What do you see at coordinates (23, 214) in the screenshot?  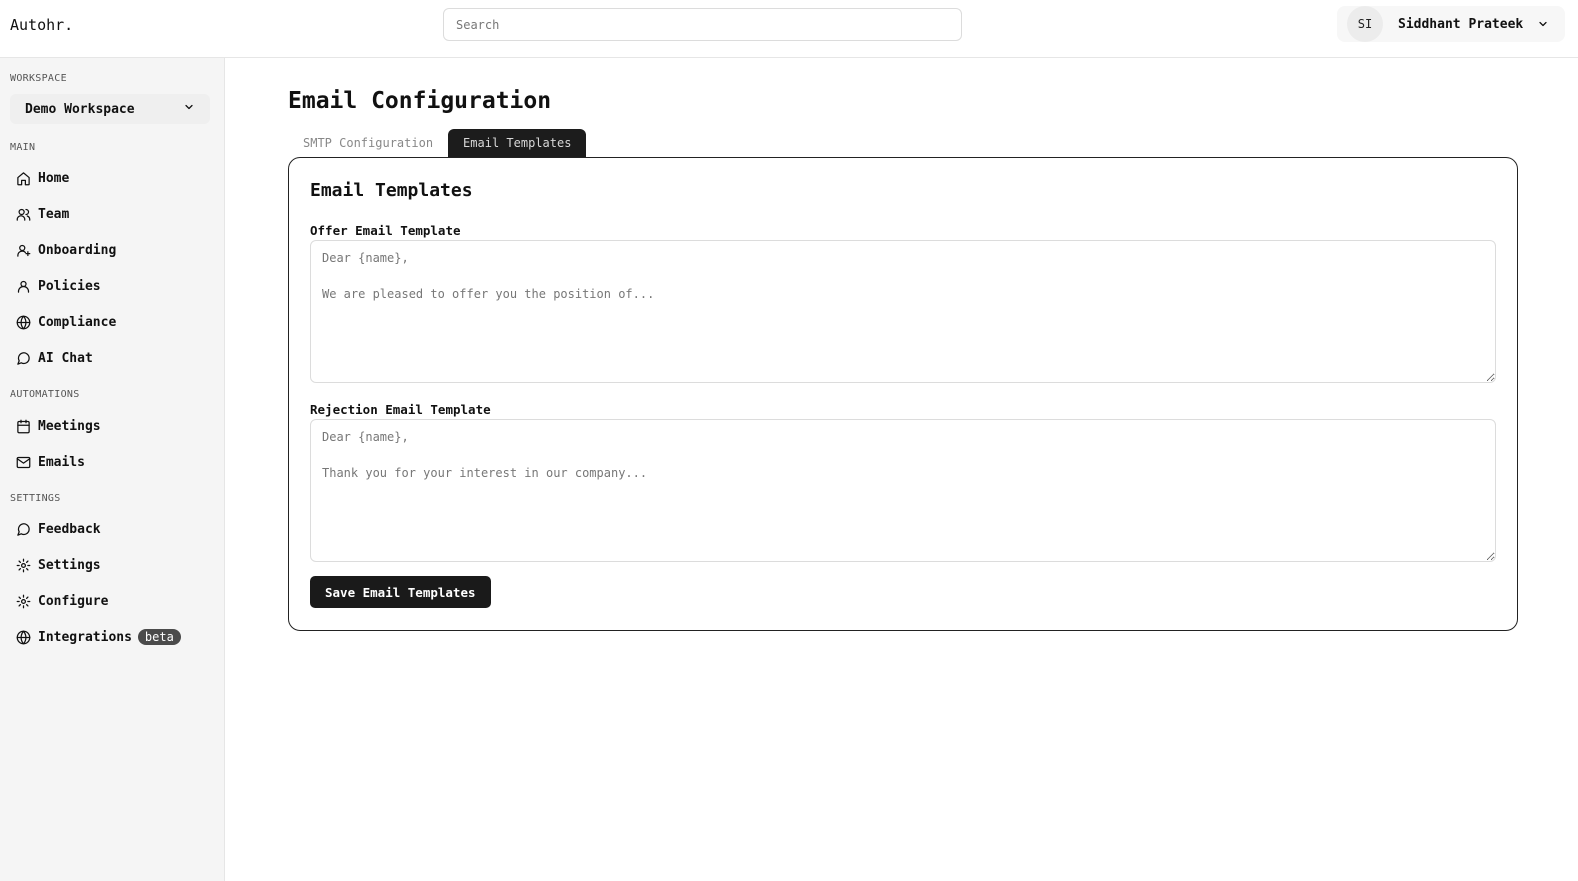 I see `users-icon` at bounding box center [23, 214].